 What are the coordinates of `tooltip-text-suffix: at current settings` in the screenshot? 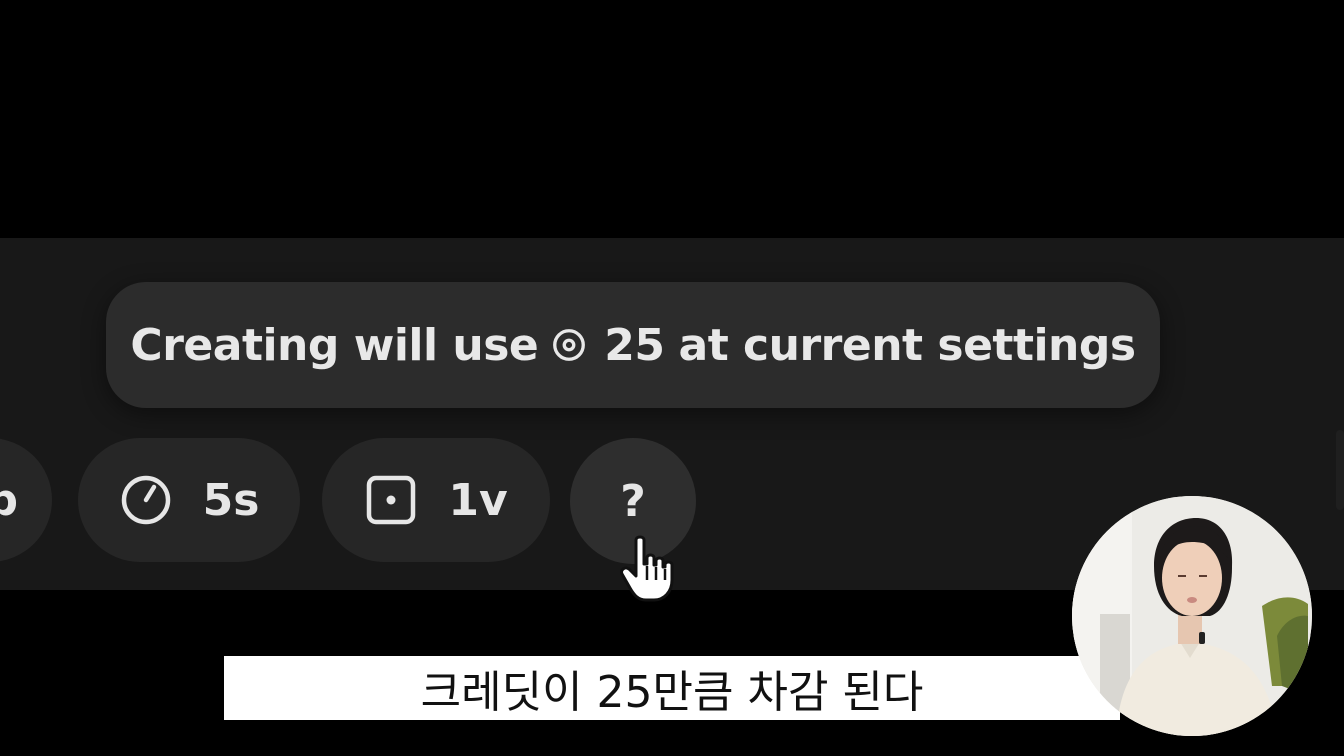 It's located at (907, 345).